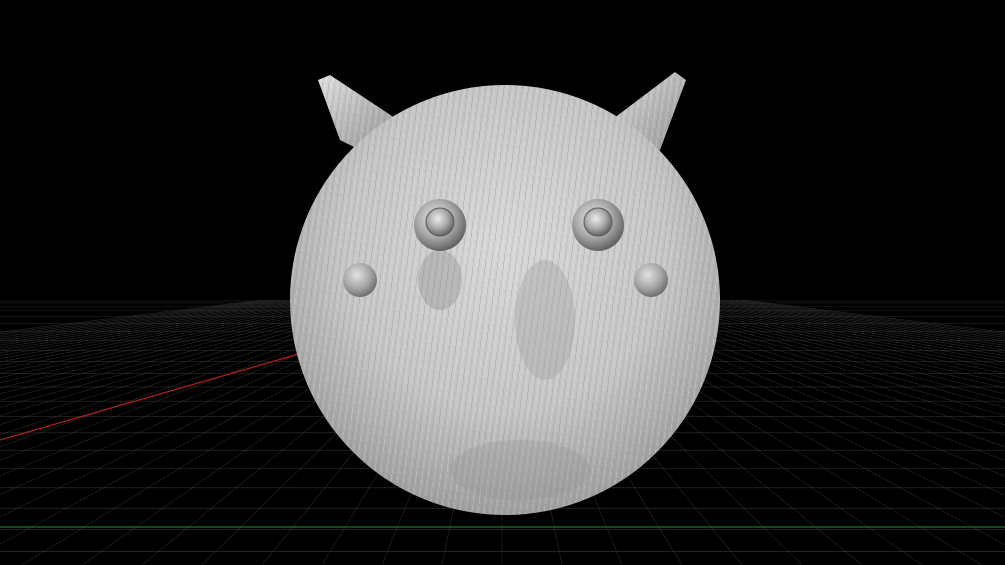 Image resolution: width=1005 pixels, height=565 pixels. What do you see at coordinates (360, 280) in the screenshot?
I see `left-side-orb` at bounding box center [360, 280].